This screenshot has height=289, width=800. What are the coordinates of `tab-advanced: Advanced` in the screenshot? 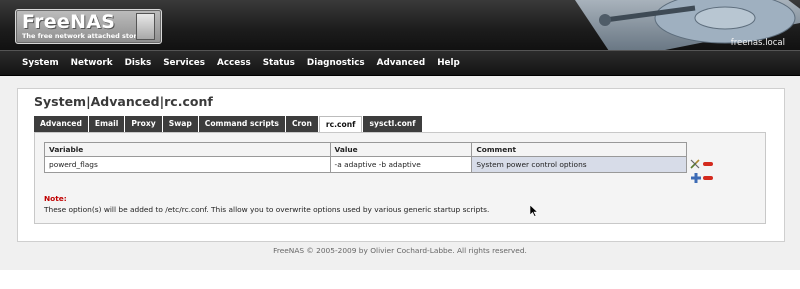 It's located at (61, 124).